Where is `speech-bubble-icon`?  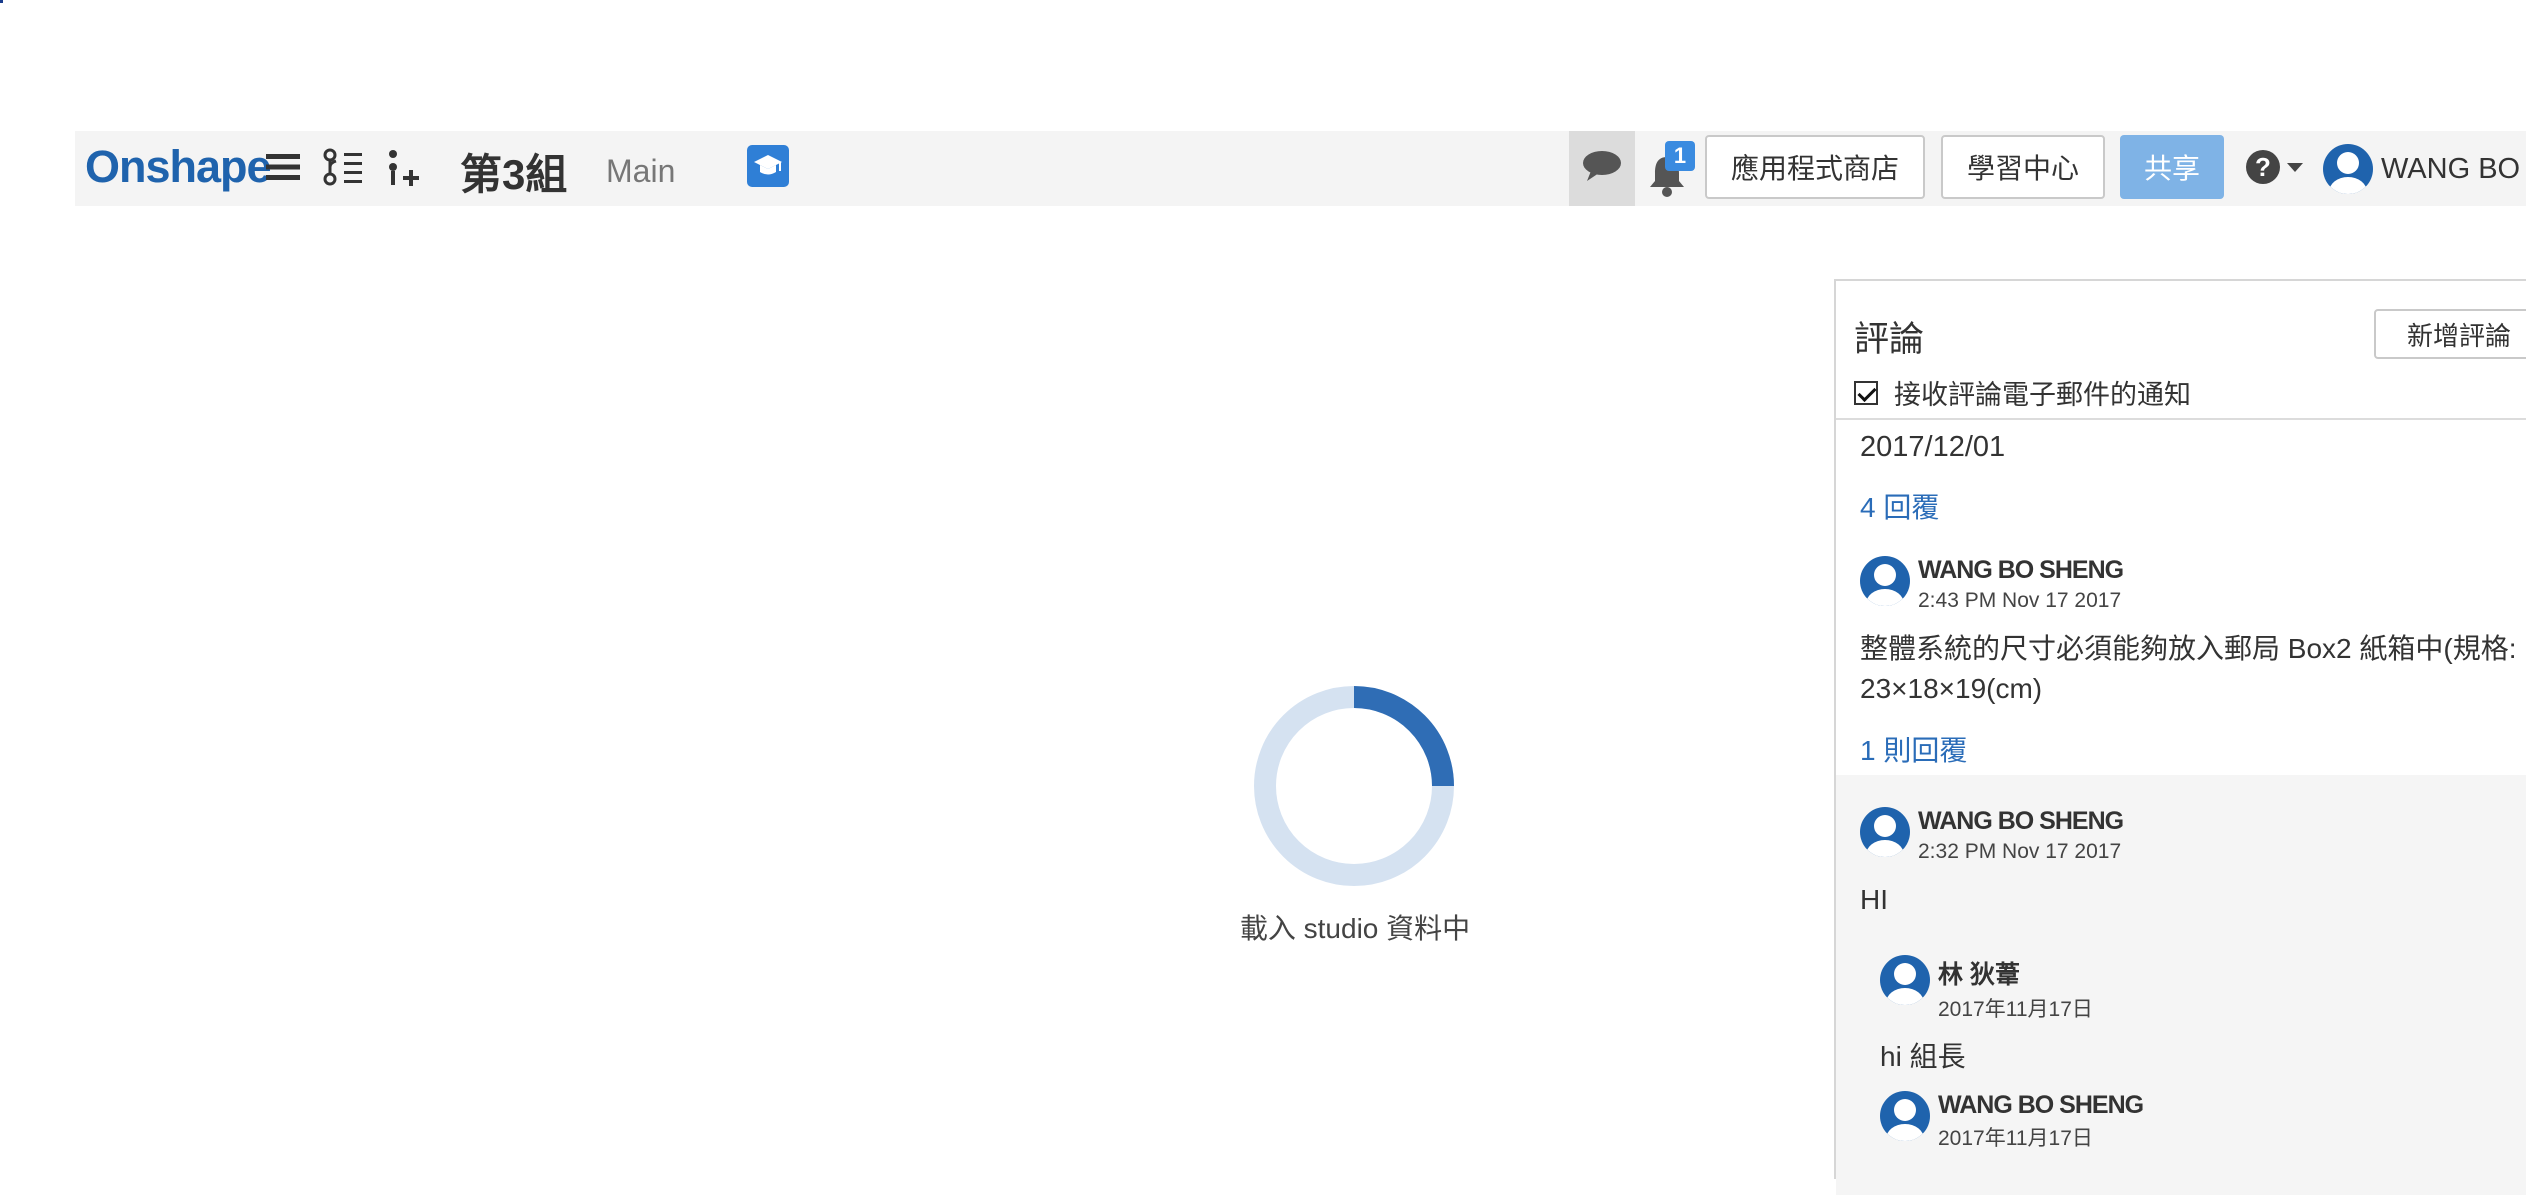 speech-bubble-icon is located at coordinates (1602, 168).